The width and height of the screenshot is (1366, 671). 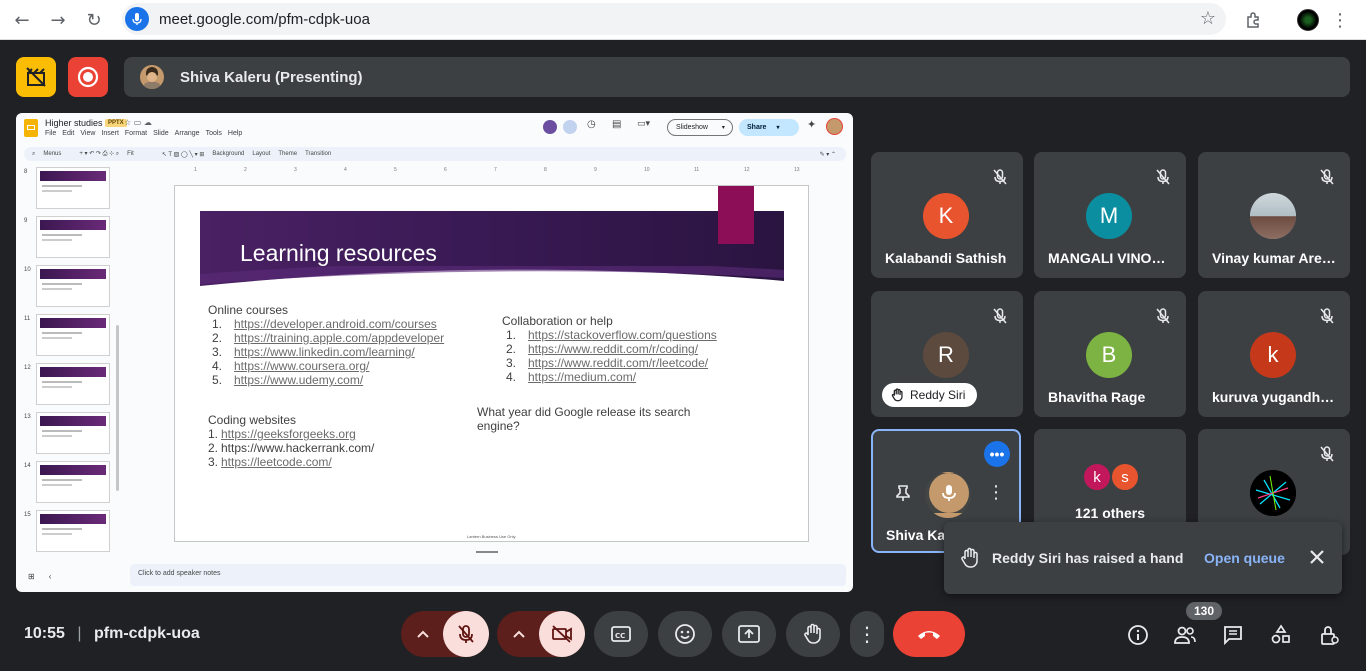 I want to click on forward-icon: →, so click(x=58, y=20).